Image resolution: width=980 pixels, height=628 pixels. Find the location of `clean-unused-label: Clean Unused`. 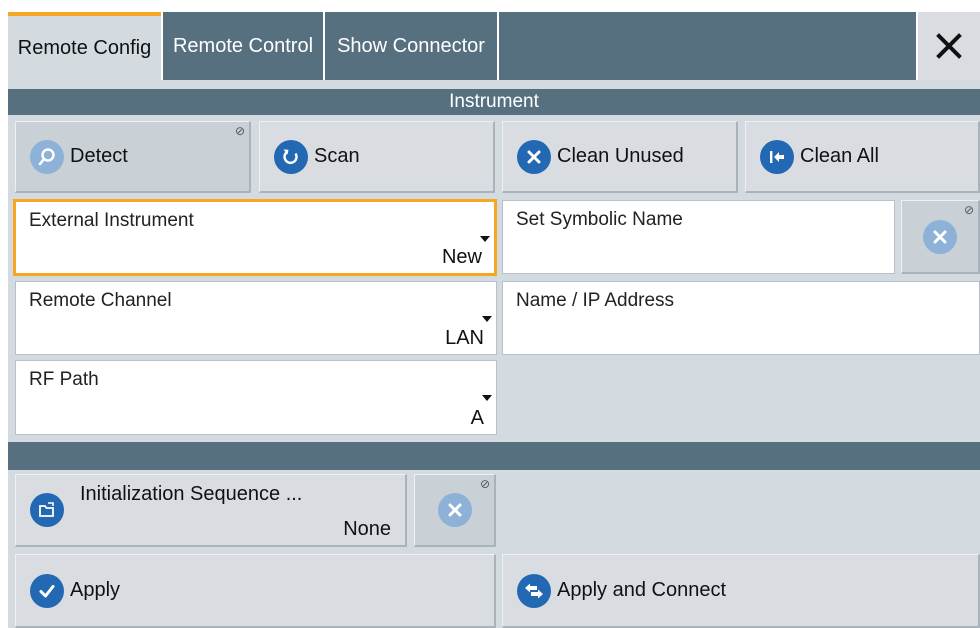

clean-unused-label: Clean Unused is located at coordinates (620, 156).